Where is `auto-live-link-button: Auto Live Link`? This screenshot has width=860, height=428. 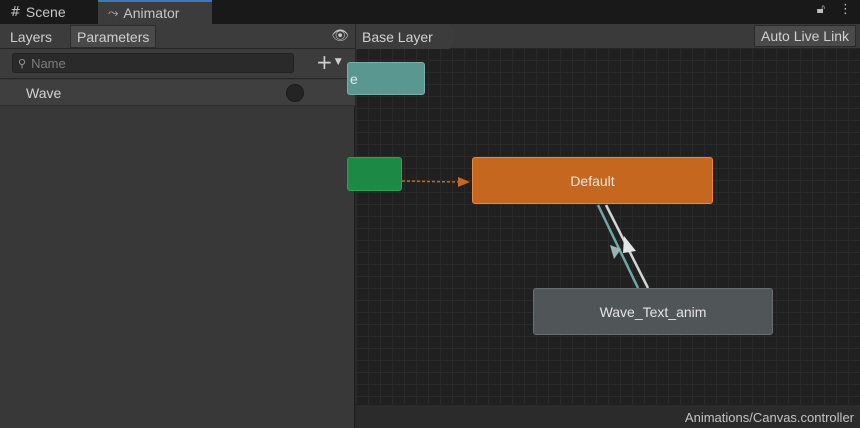
auto-live-link-button: Auto Live Link is located at coordinates (805, 36).